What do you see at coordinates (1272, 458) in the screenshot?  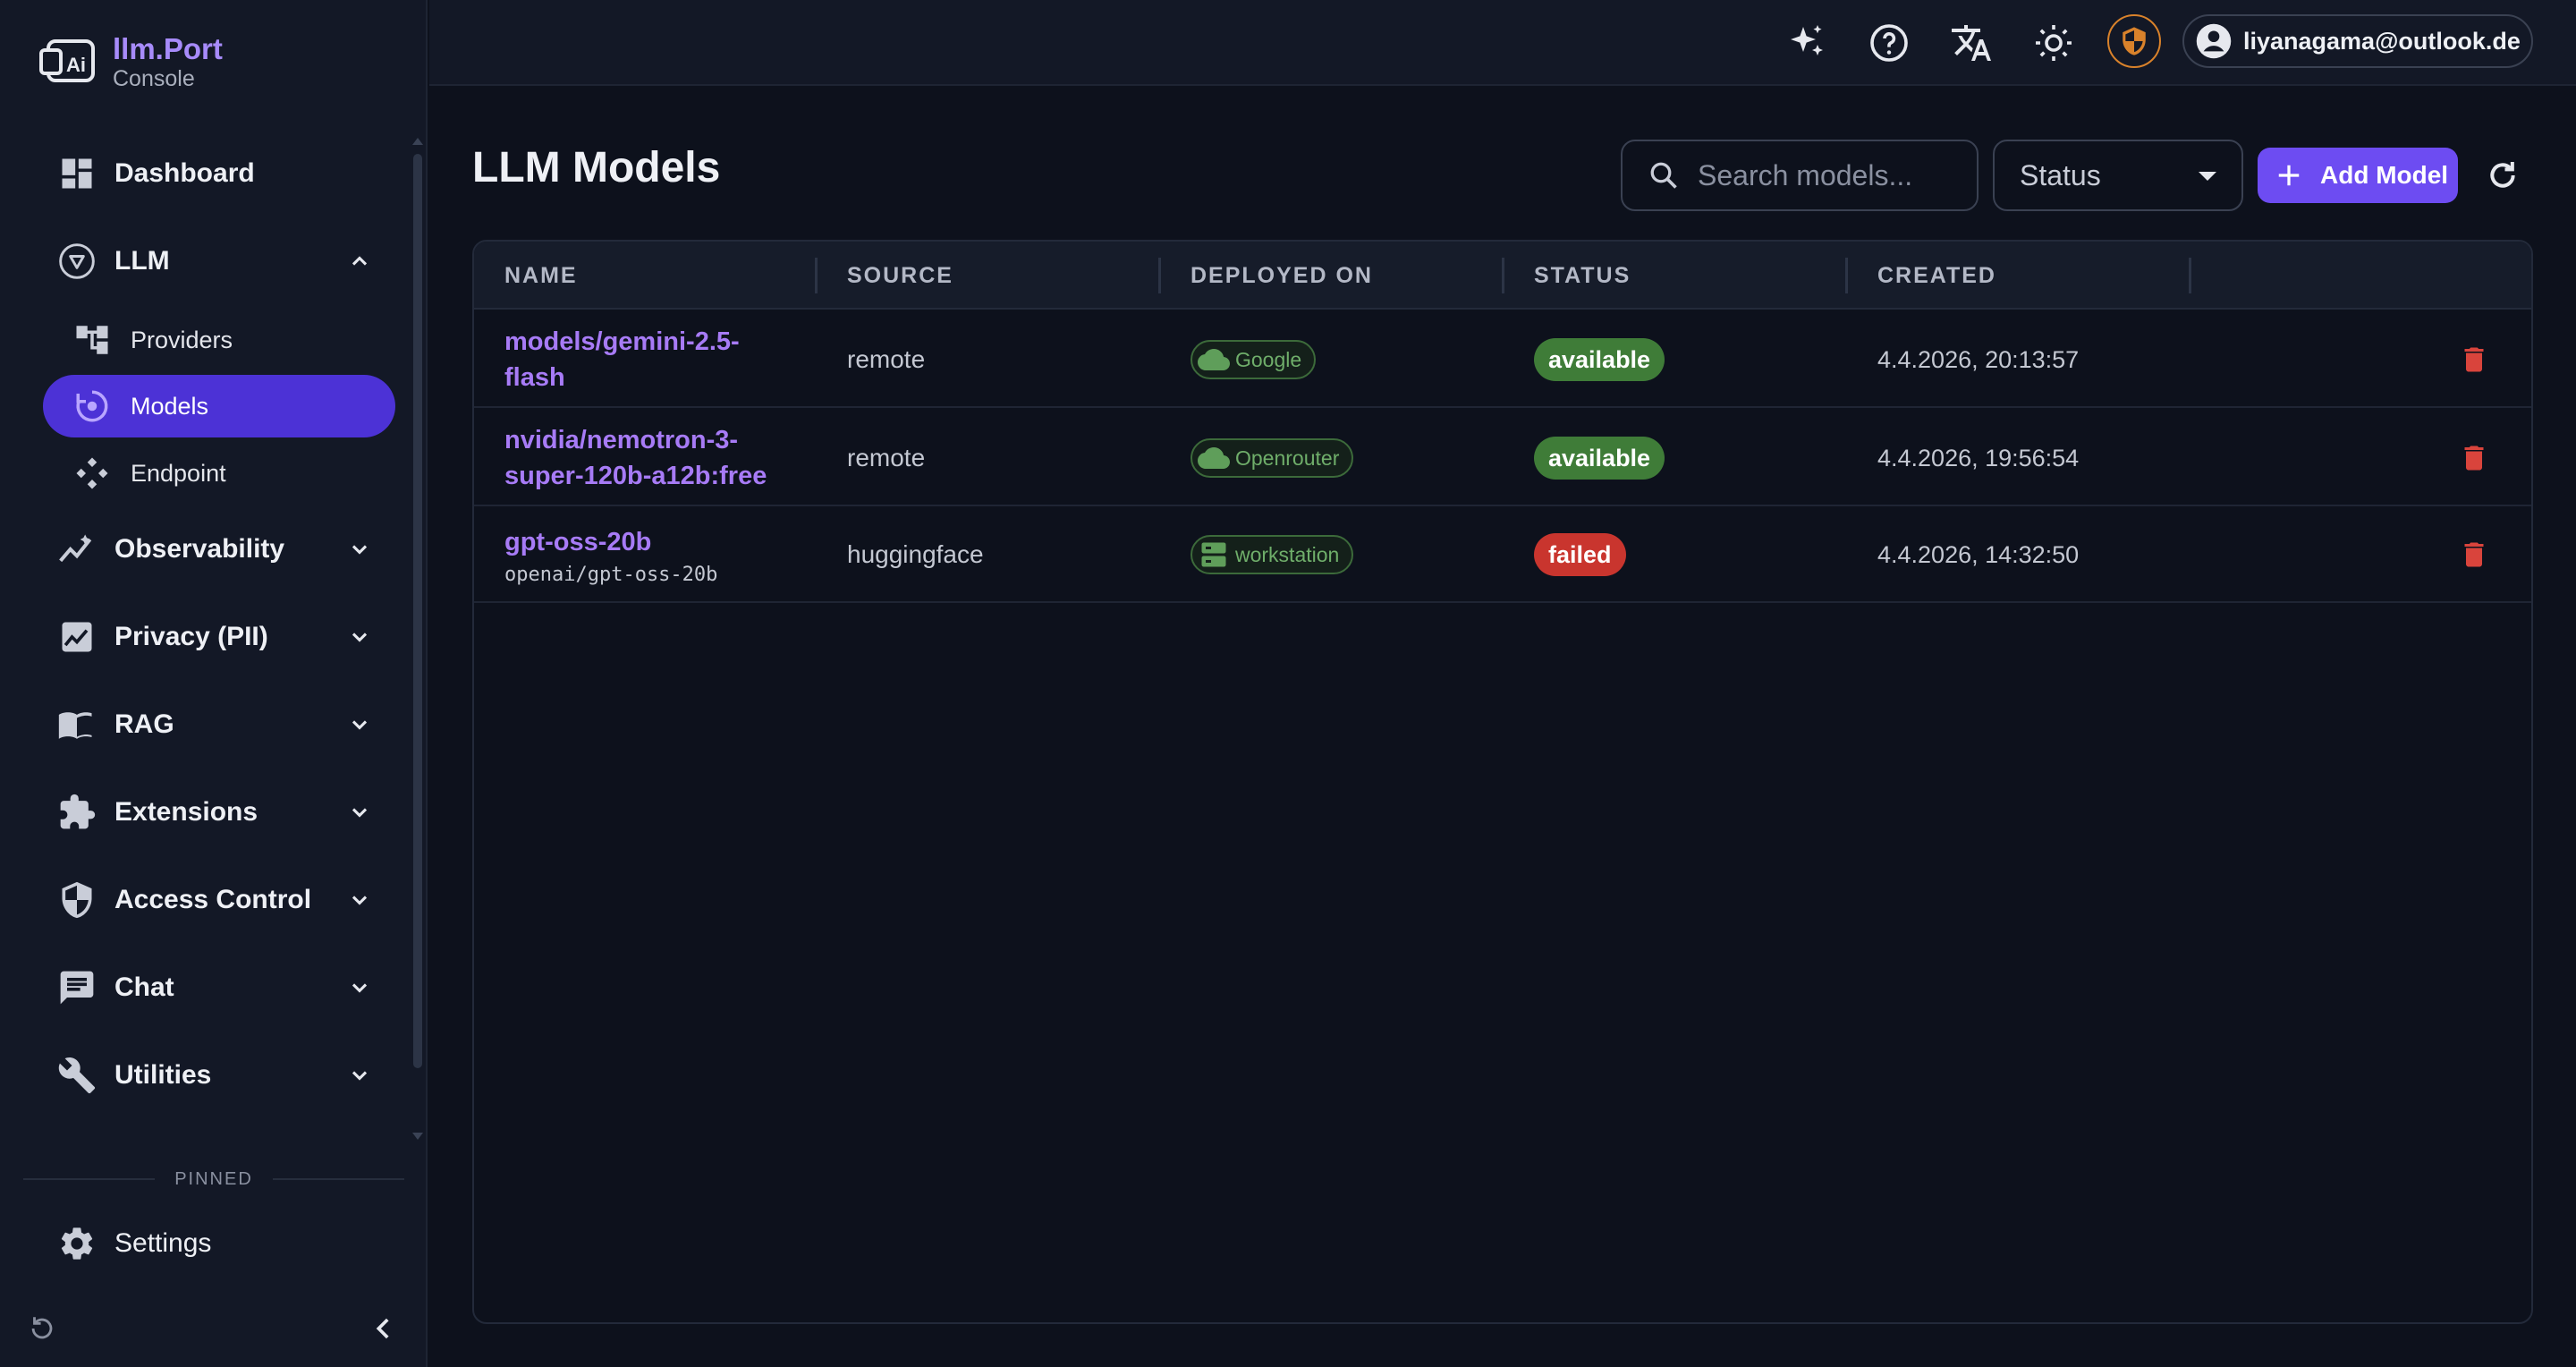 I see `provider-chip: Openrouter` at bounding box center [1272, 458].